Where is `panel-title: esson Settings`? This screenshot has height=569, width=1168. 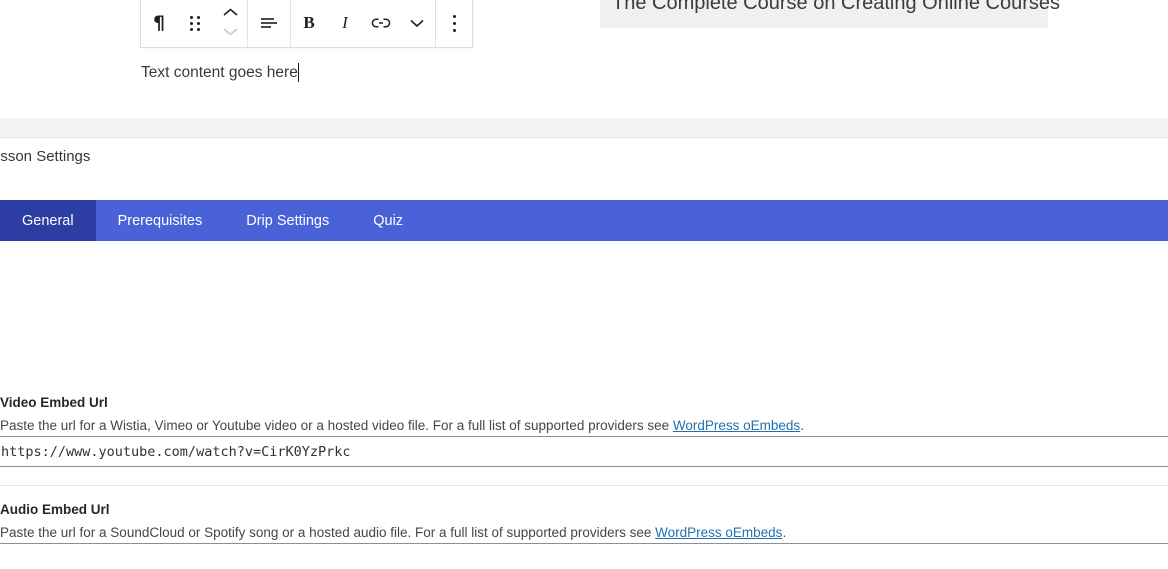 panel-title: esson Settings is located at coordinates (45, 156).